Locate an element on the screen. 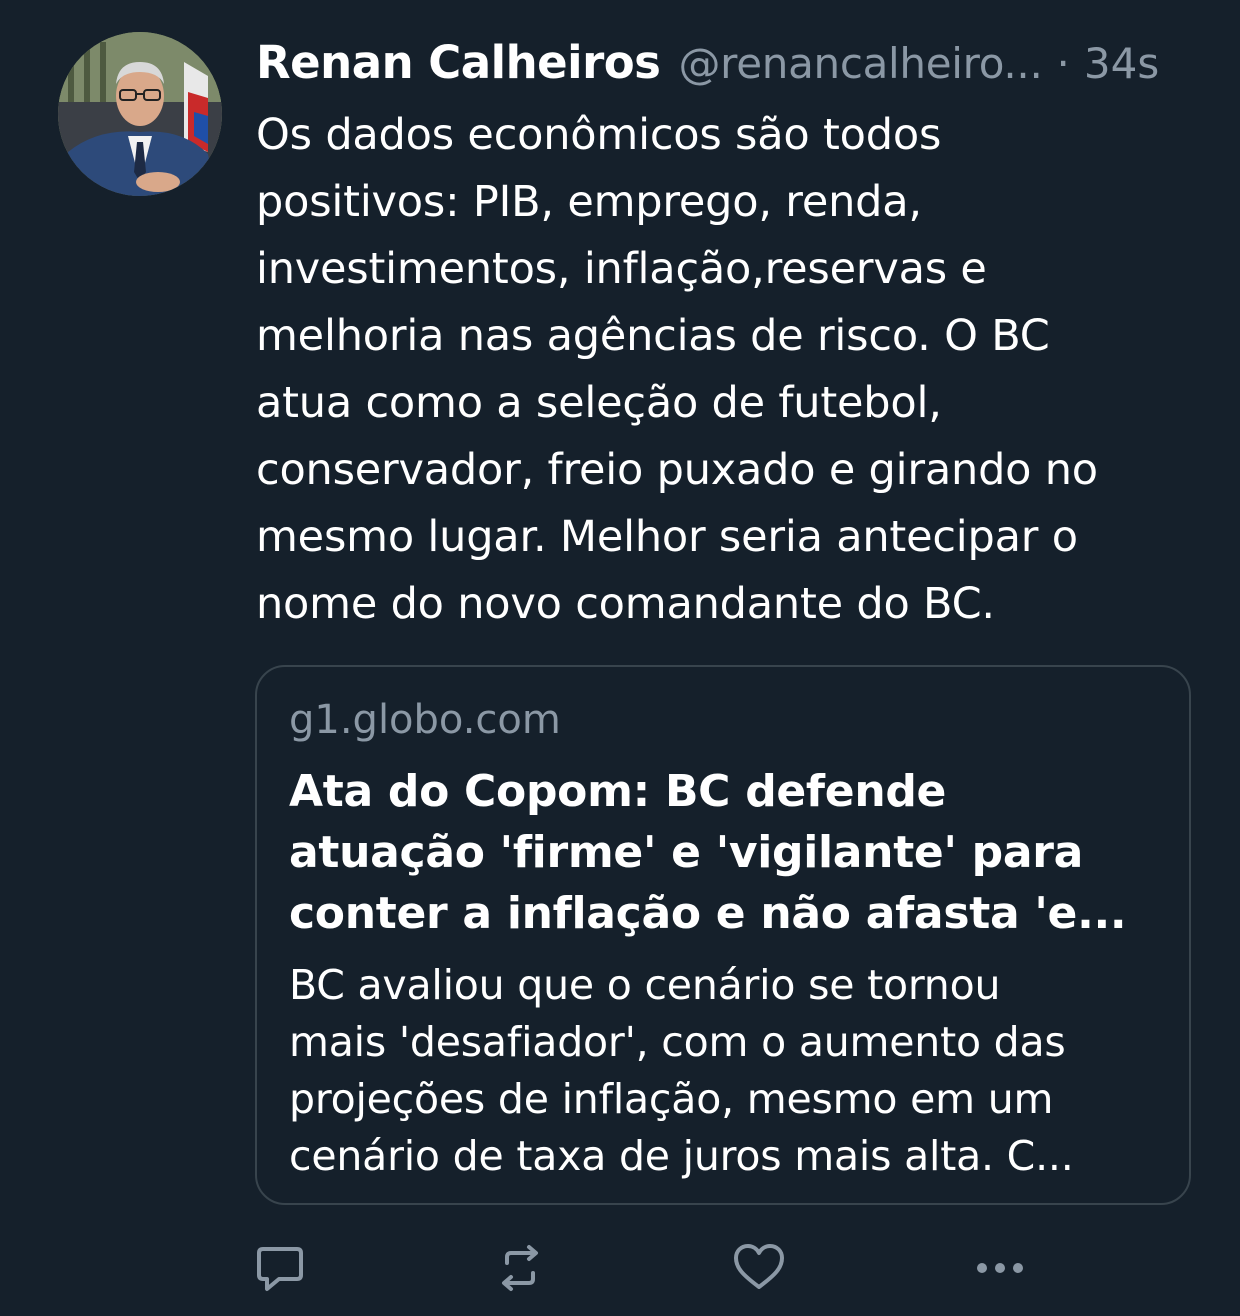 This screenshot has height=1316, width=1240. more-button is located at coordinates (1000, 1268).